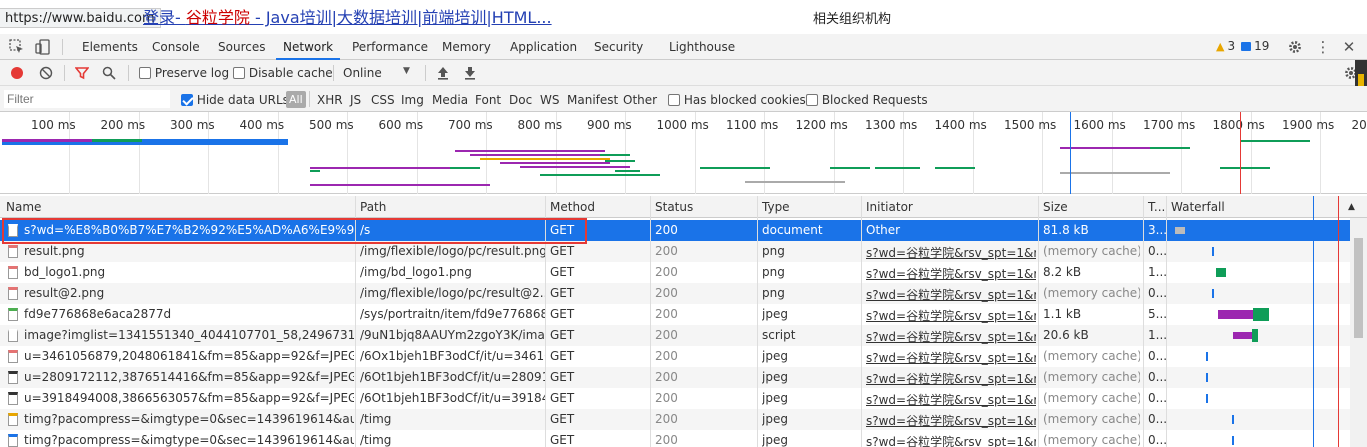 Image resolution: width=1367 pixels, height=447 pixels. What do you see at coordinates (549, 100) in the screenshot?
I see `filter-ws: WS` at bounding box center [549, 100].